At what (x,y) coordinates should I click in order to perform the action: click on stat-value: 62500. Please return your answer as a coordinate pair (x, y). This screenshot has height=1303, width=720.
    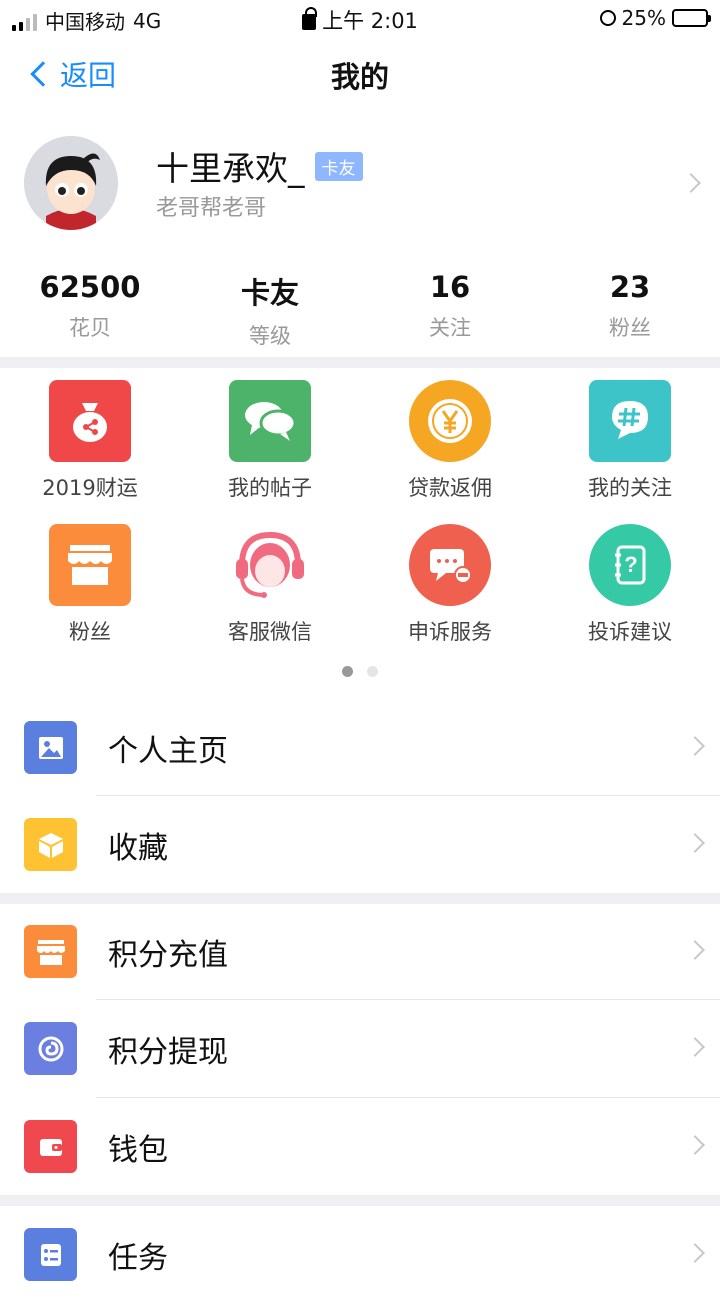
    Looking at the image, I should click on (90, 287).